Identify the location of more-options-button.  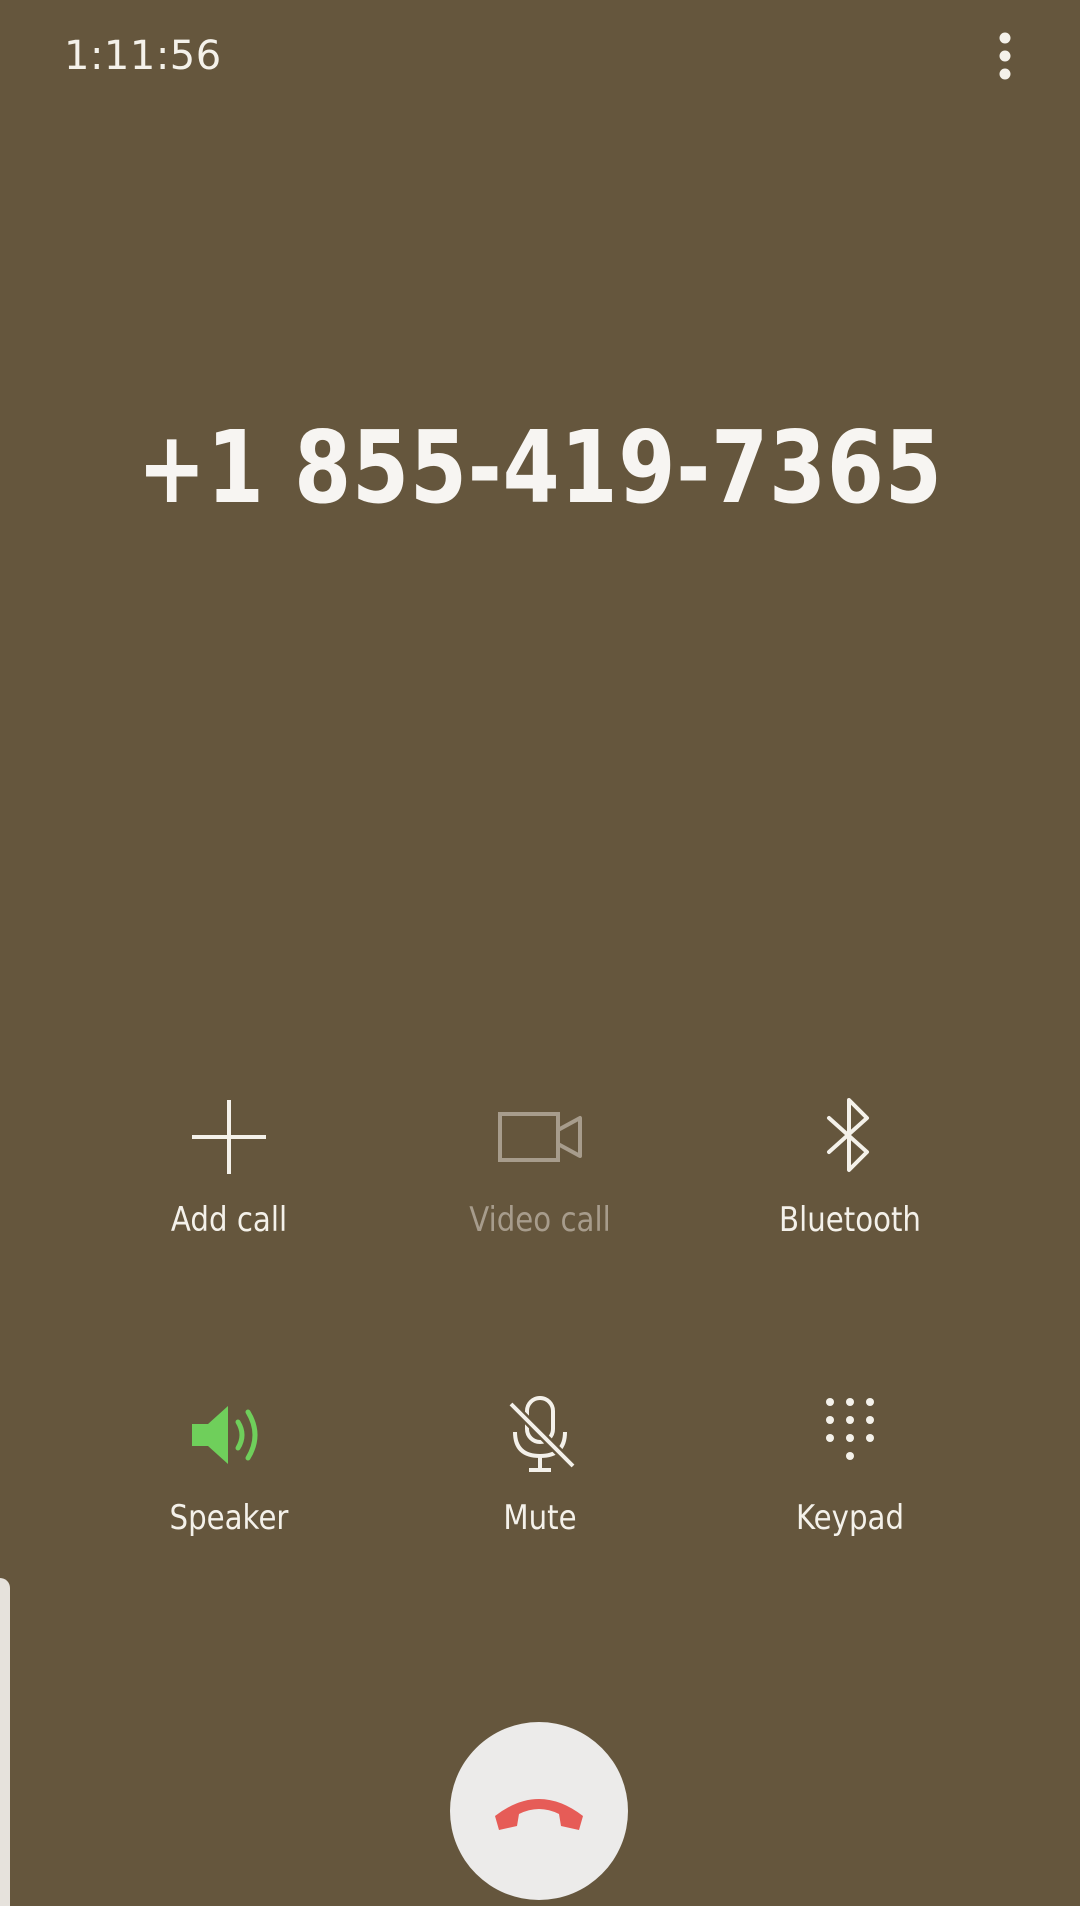
(1005, 56).